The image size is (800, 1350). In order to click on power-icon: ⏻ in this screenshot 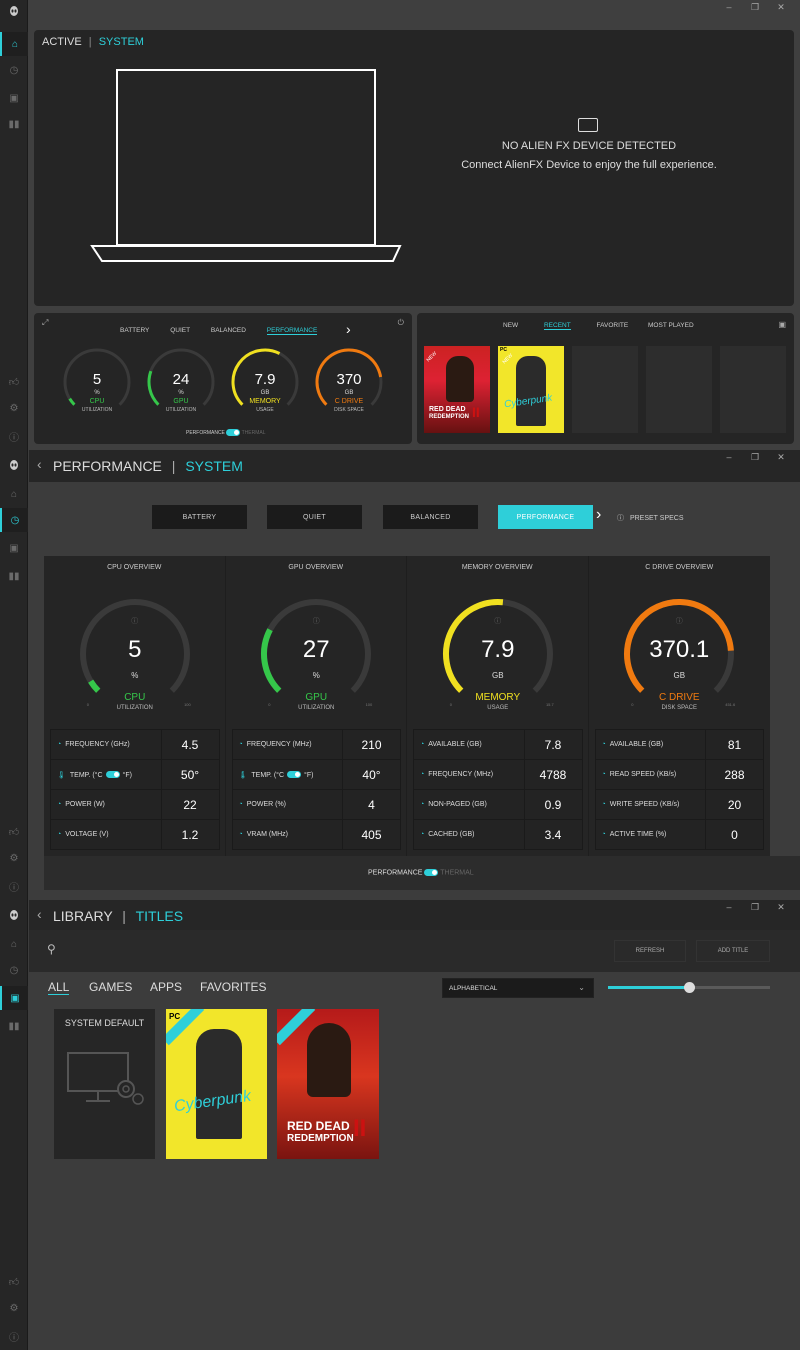, I will do `click(401, 323)`.